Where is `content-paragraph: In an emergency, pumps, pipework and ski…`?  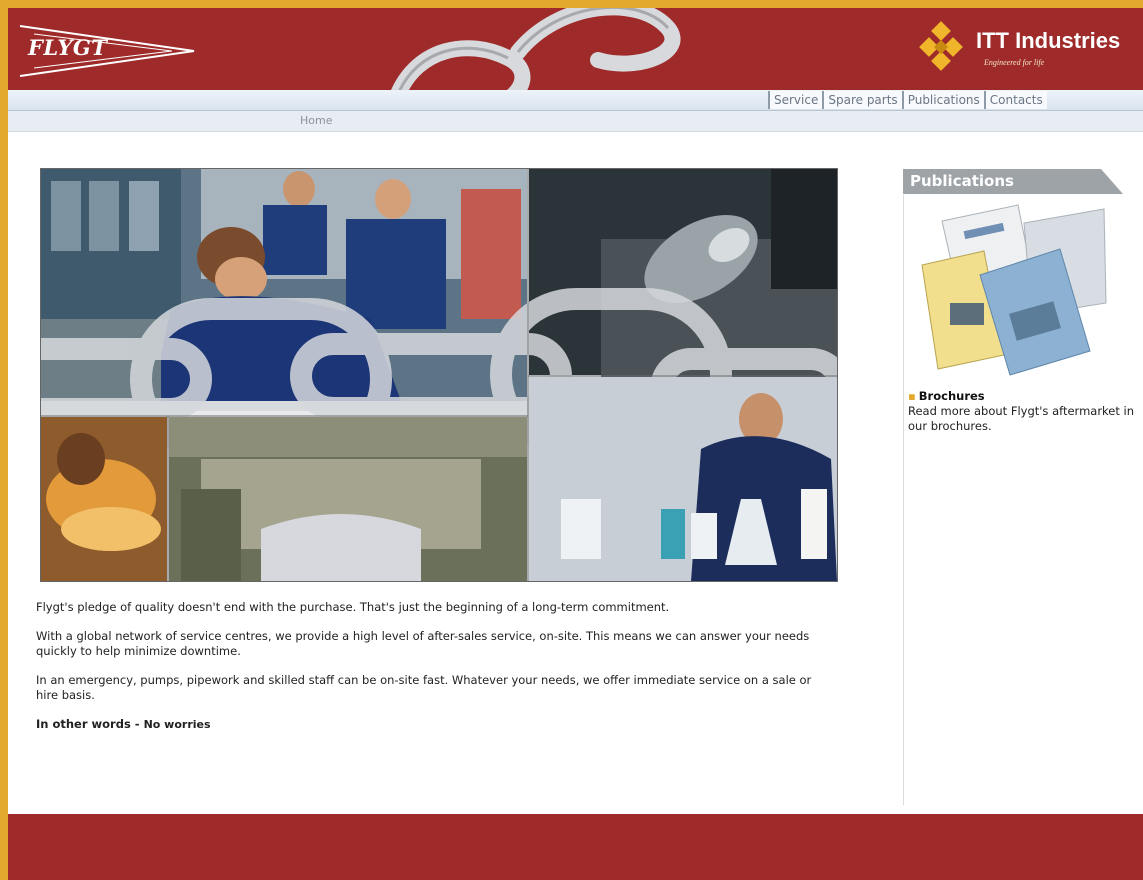
content-paragraph: In an emergency, pumps, pipework and ski… is located at coordinates (424, 687).